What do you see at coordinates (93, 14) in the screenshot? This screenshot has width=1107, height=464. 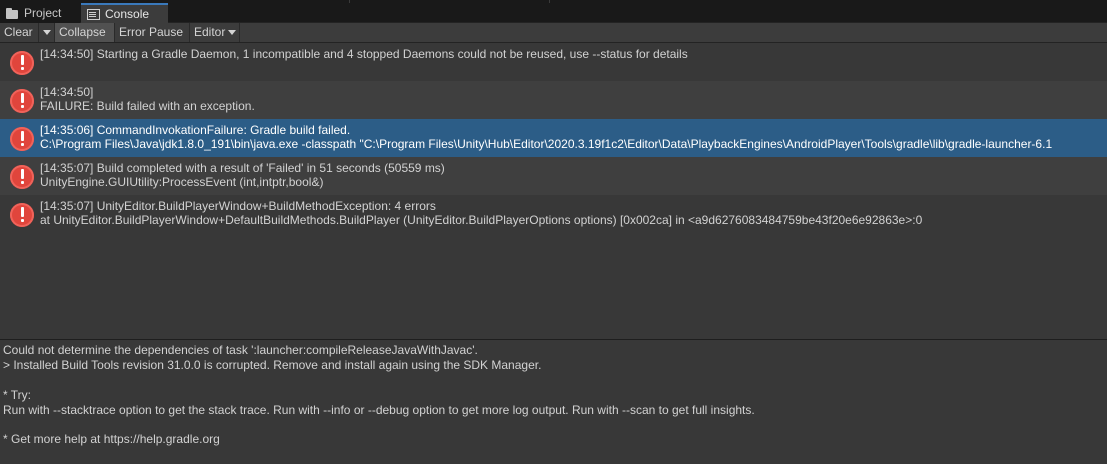 I see `console-icon` at bounding box center [93, 14].